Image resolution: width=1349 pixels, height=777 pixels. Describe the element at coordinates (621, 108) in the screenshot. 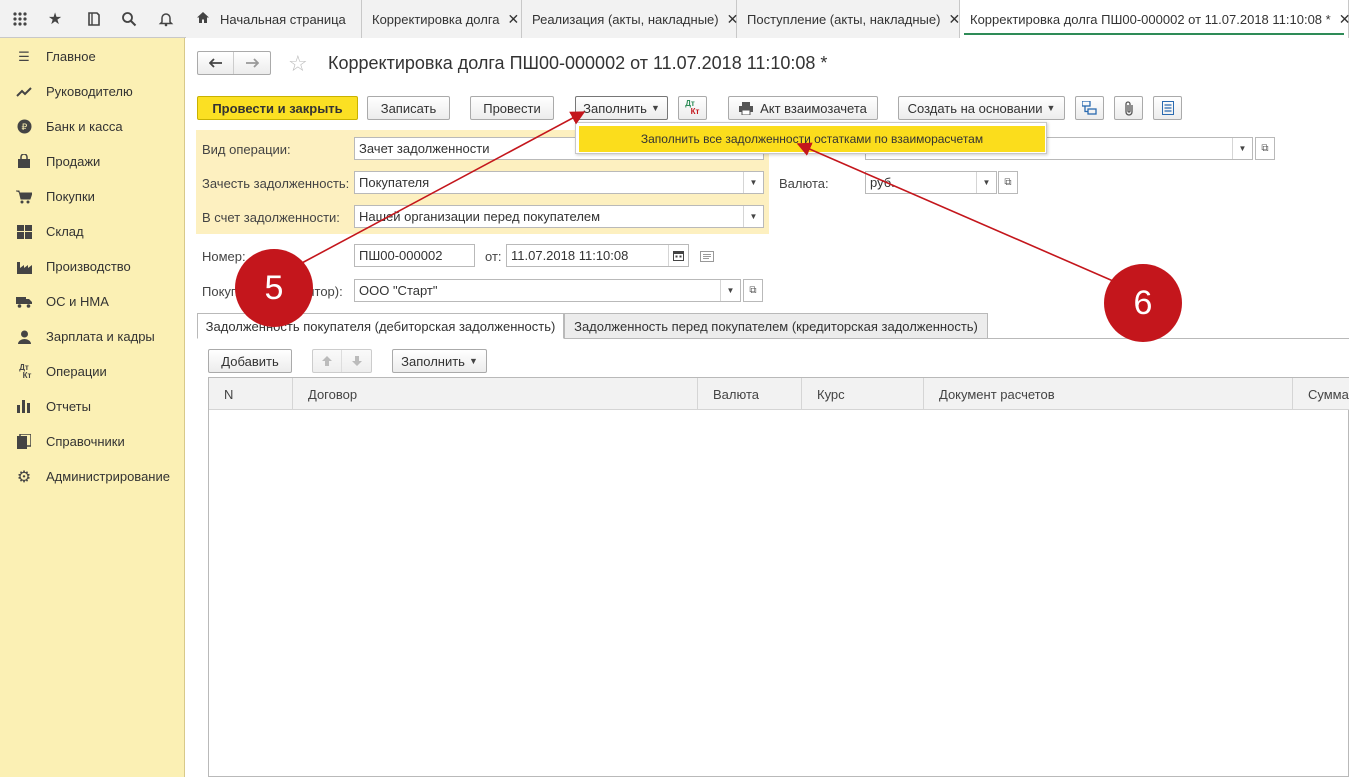

I see `fill-button: Заполнить ▼` at that location.